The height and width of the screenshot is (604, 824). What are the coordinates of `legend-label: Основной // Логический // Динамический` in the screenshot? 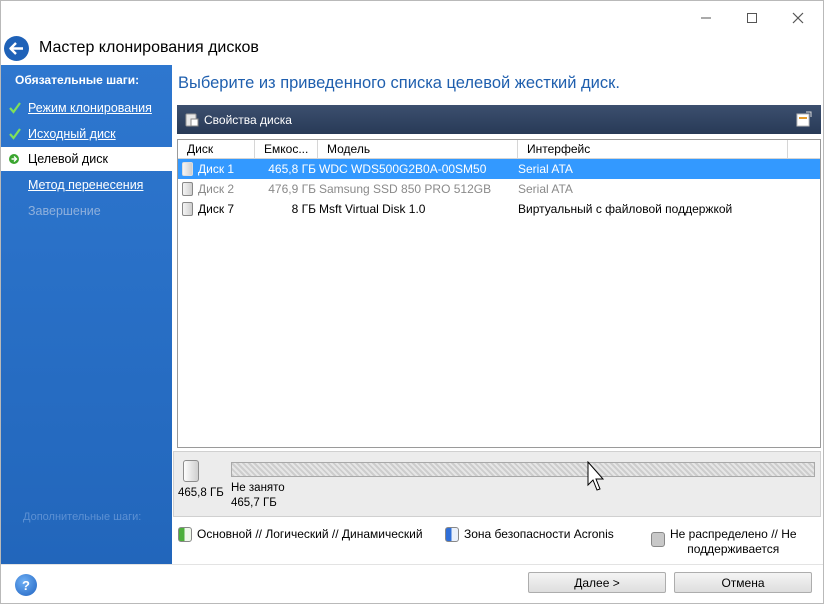 It's located at (310, 534).